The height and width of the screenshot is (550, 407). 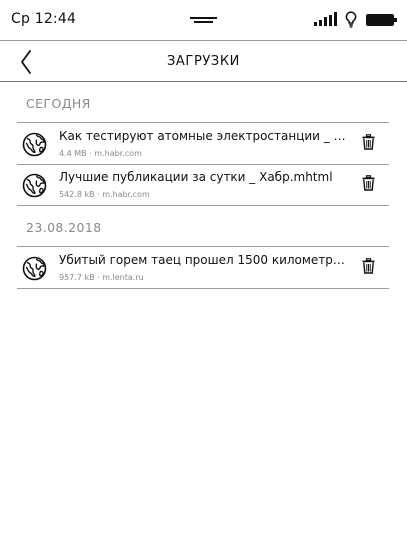 What do you see at coordinates (101, 277) in the screenshot?
I see `item-meta: 957.7 kB · m.lenta.ru` at bounding box center [101, 277].